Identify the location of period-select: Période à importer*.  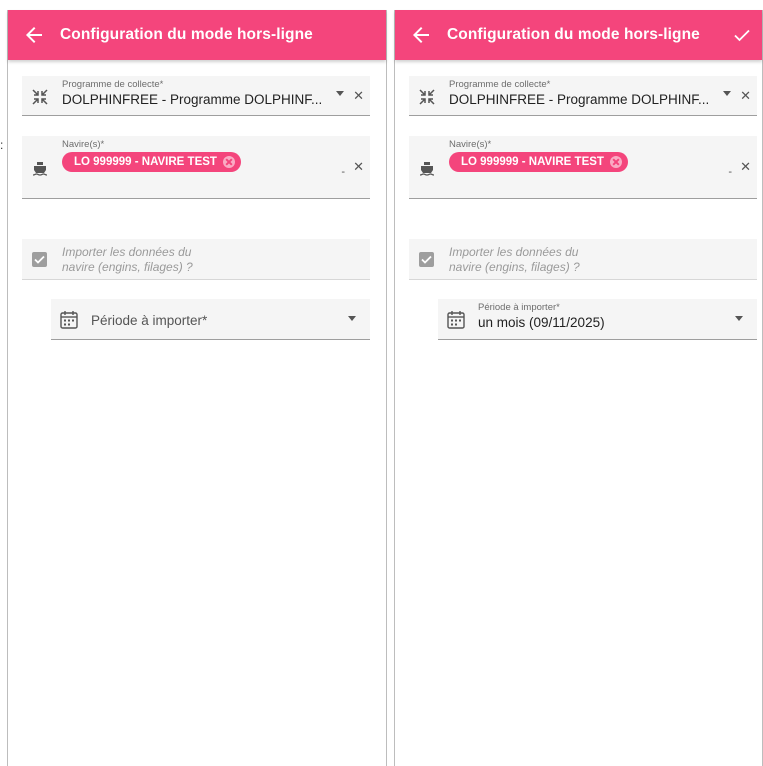
(210, 319).